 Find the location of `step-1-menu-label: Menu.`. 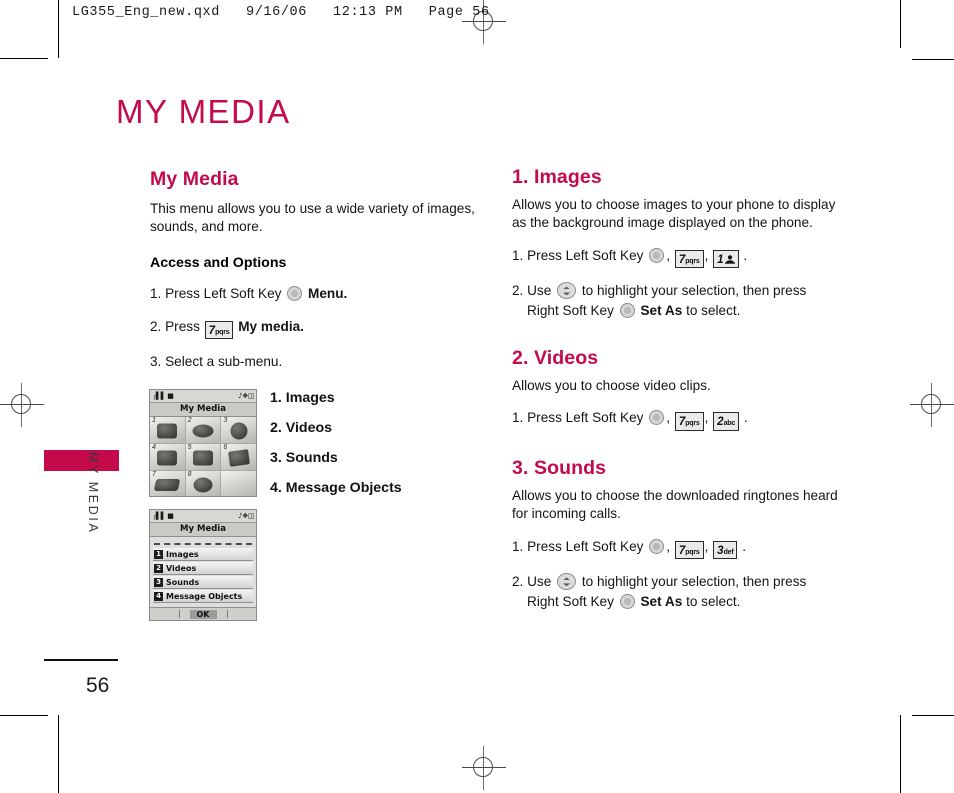

step-1-menu-label: Menu. is located at coordinates (328, 293).